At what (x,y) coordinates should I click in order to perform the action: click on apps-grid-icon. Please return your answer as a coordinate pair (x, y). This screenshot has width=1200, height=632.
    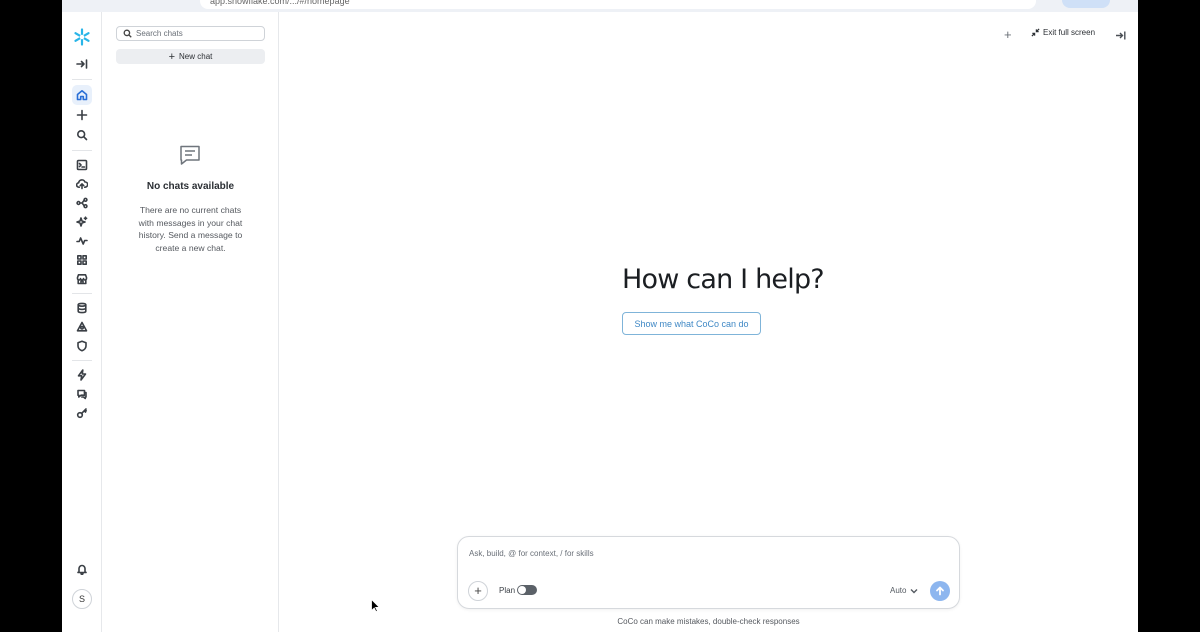
    Looking at the image, I should click on (82, 260).